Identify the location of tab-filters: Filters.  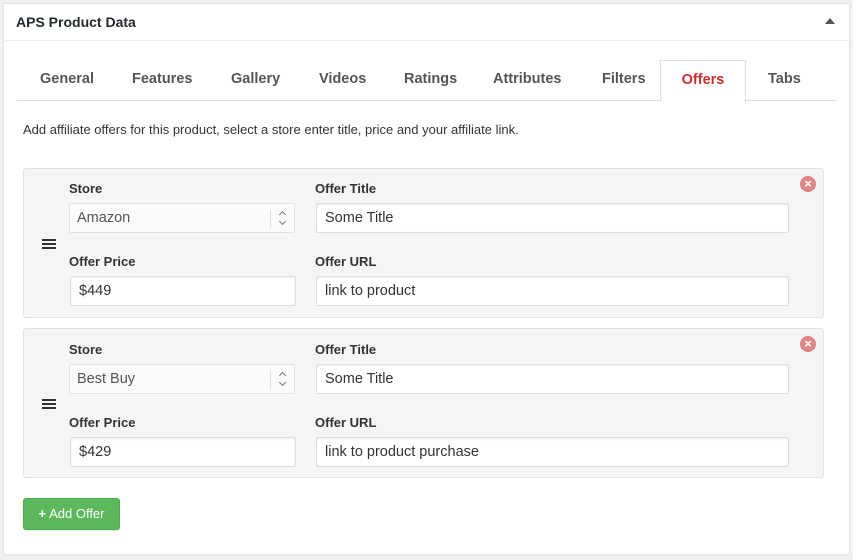
(624, 80).